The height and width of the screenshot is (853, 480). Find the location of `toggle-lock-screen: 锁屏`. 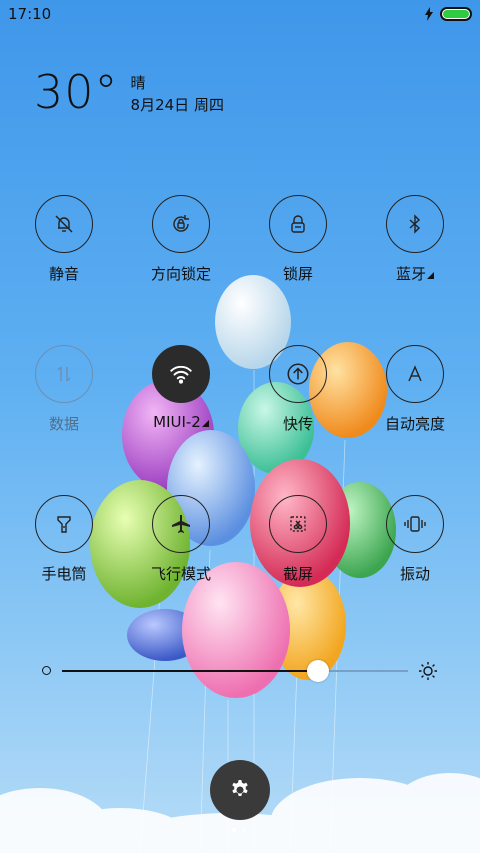

toggle-lock-screen: 锁屏 is located at coordinates (298, 239).